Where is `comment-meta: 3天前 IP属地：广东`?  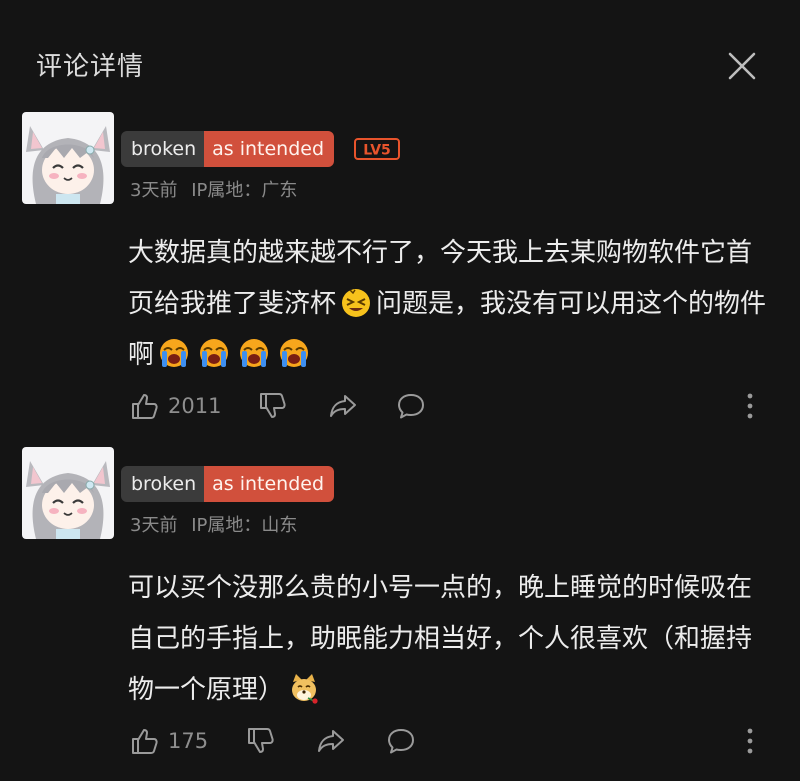
comment-meta: 3天前 IP属地：广东 is located at coordinates (213, 189).